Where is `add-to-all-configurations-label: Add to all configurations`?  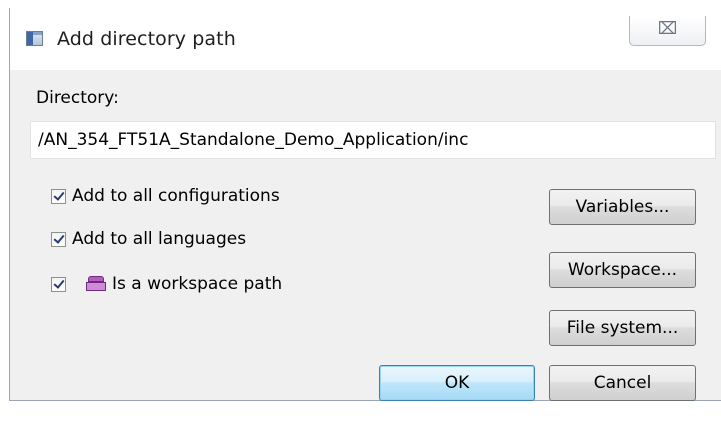
add-to-all-configurations-label: Add to all configurations is located at coordinates (176, 196).